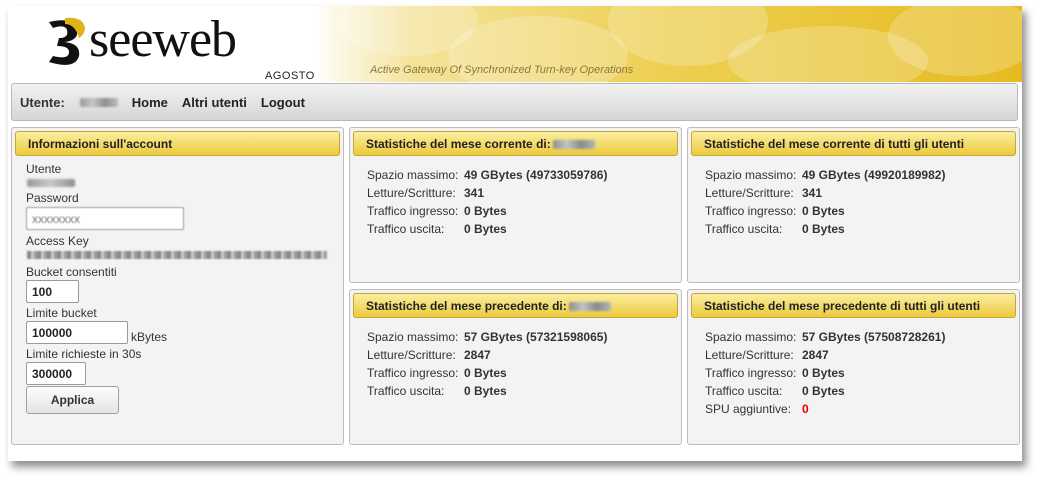  Describe the element at coordinates (71, 272) in the screenshot. I see `bucket-label: Bucket consentiti` at that location.